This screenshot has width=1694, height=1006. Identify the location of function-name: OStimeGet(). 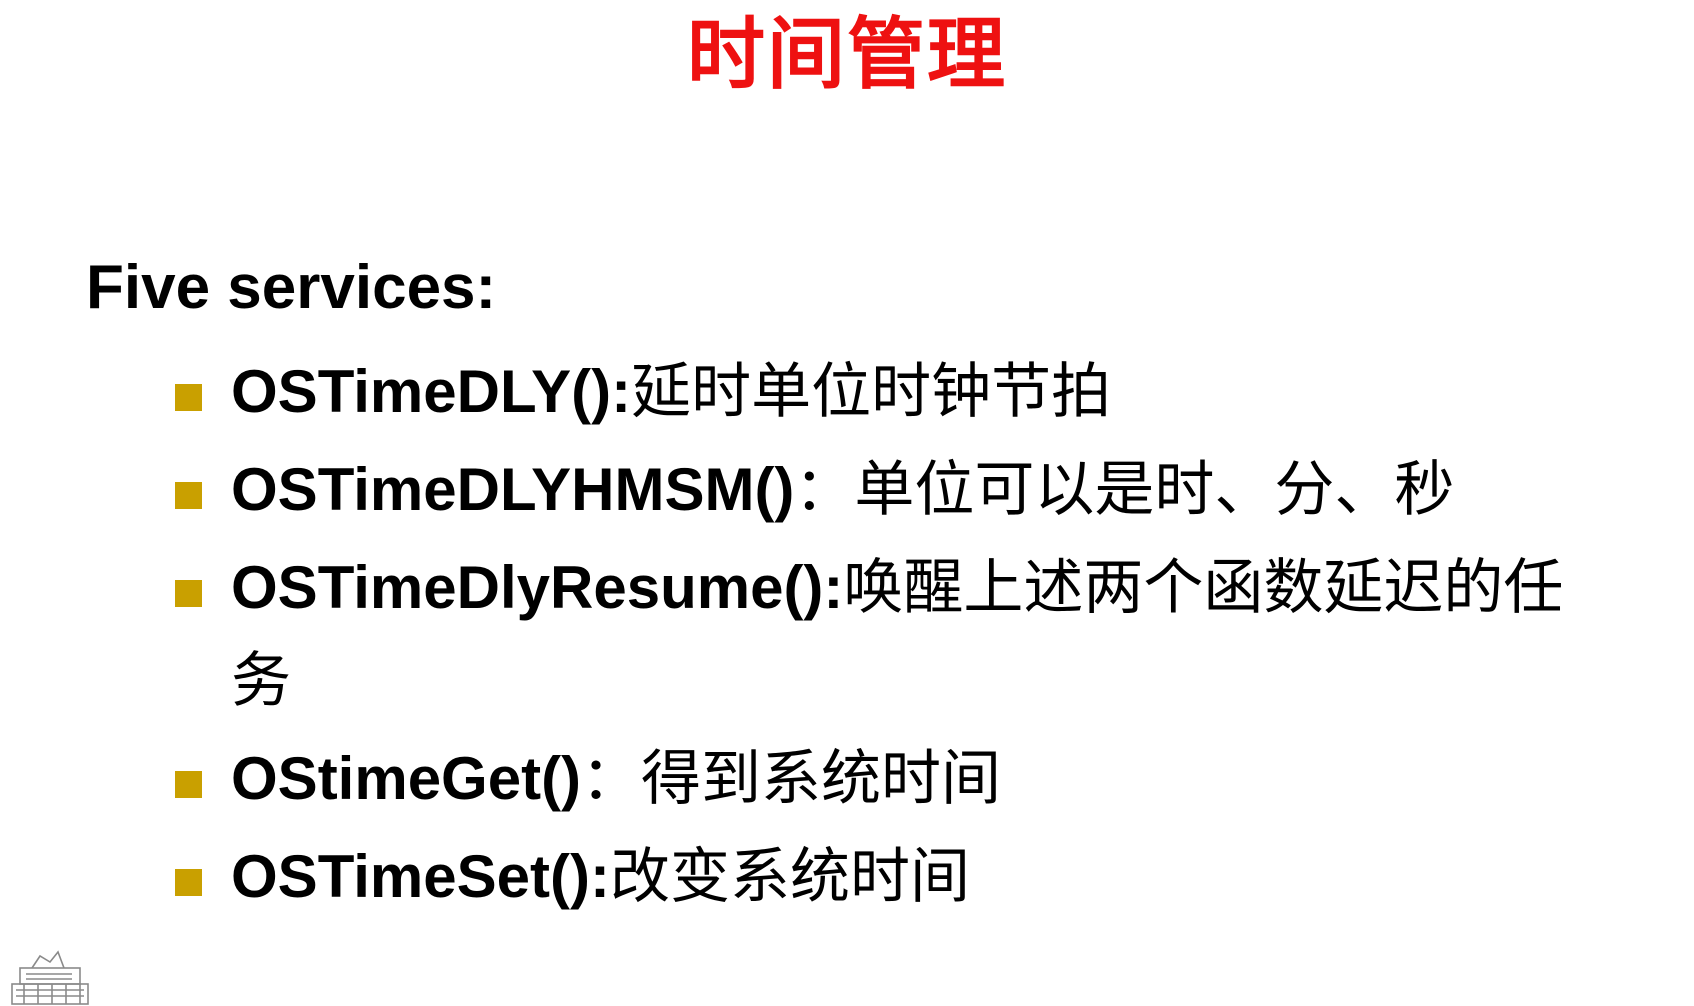
(406, 778).